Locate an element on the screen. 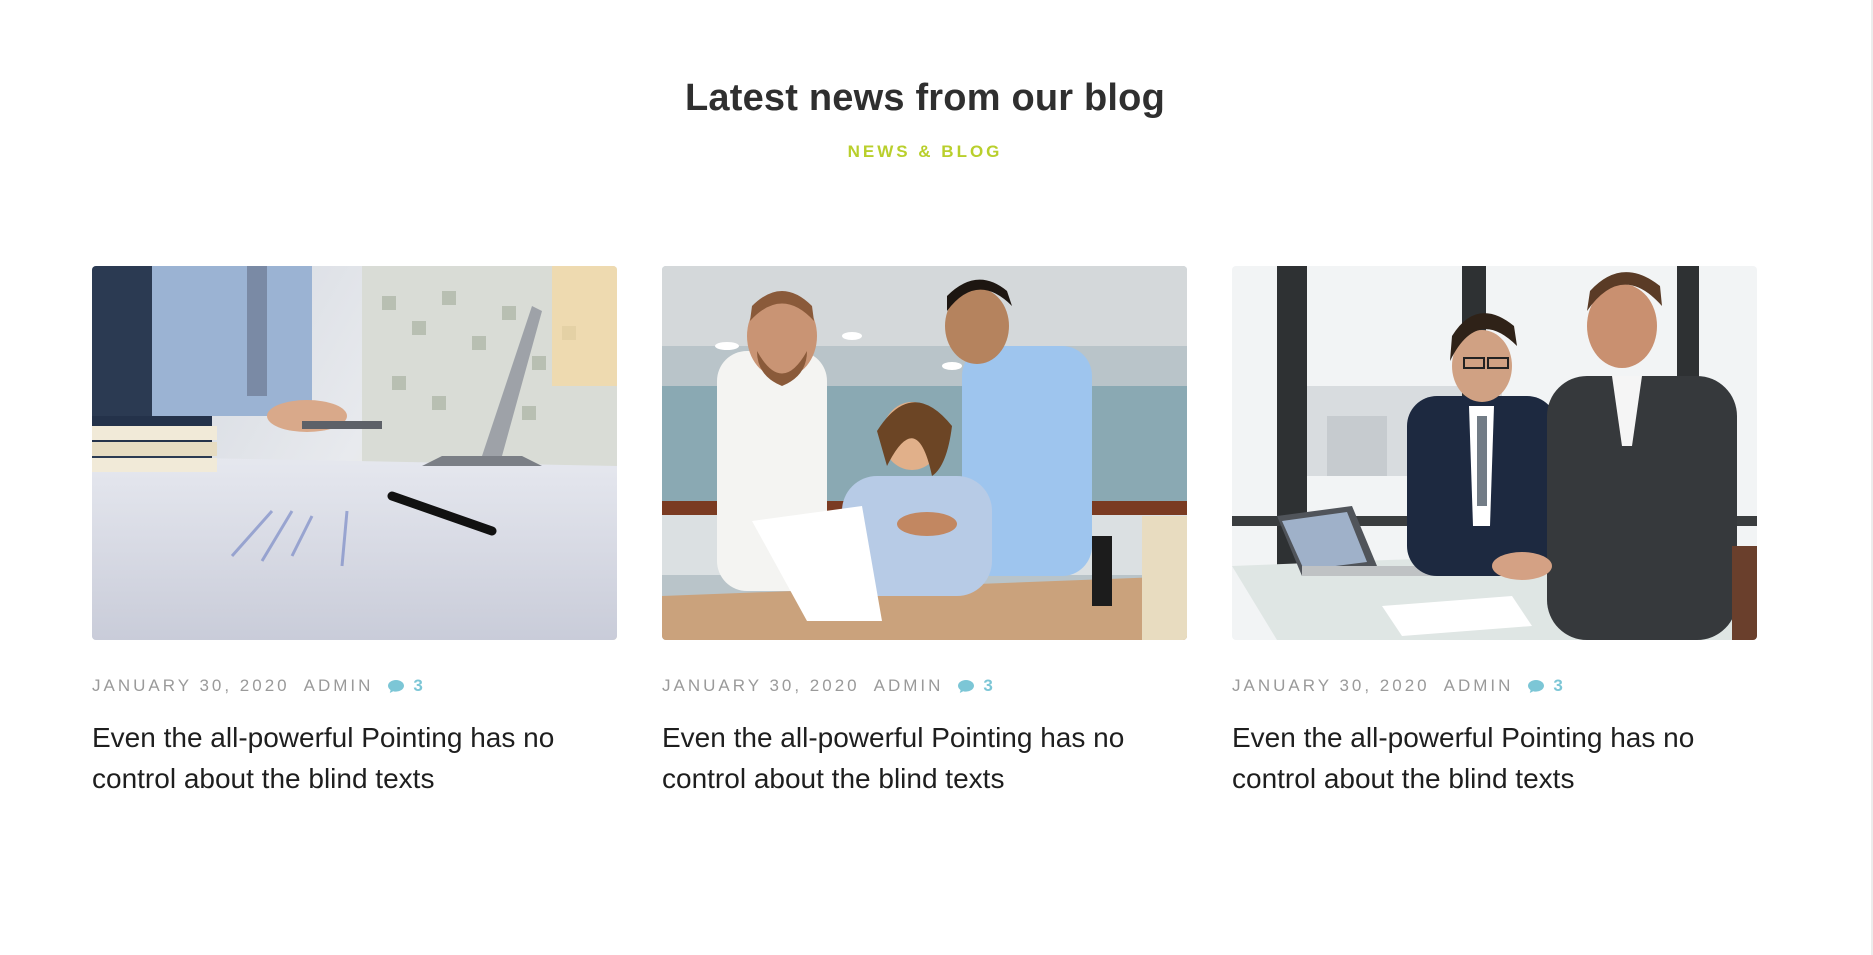 This screenshot has height=955, width=1873. section-subtitle: NEWS & BLOG is located at coordinates (925, 151).